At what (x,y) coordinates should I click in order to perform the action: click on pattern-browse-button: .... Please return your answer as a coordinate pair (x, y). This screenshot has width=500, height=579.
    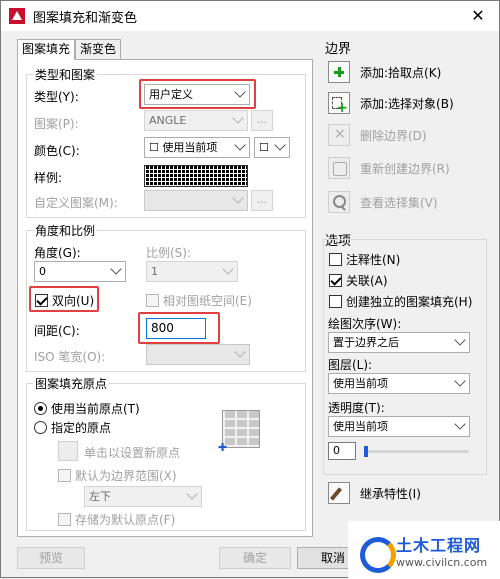
    Looking at the image, I should click on (262, 120).